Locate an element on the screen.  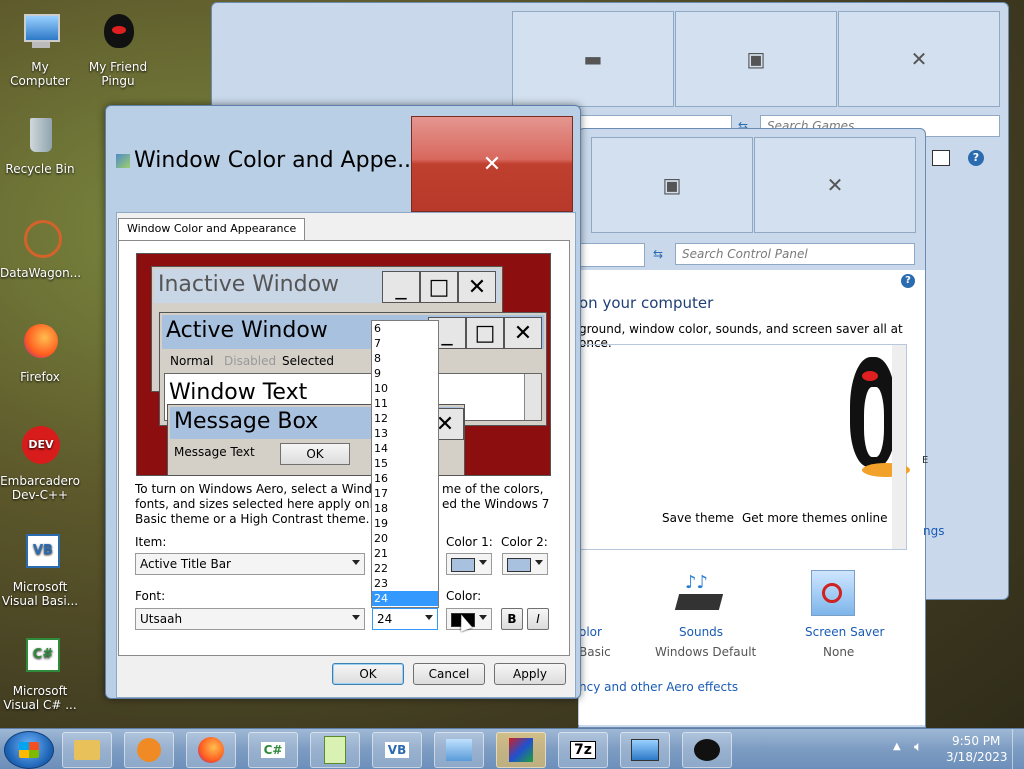
taskbar-visual-basic: VB is located at coordinates (397, 750).